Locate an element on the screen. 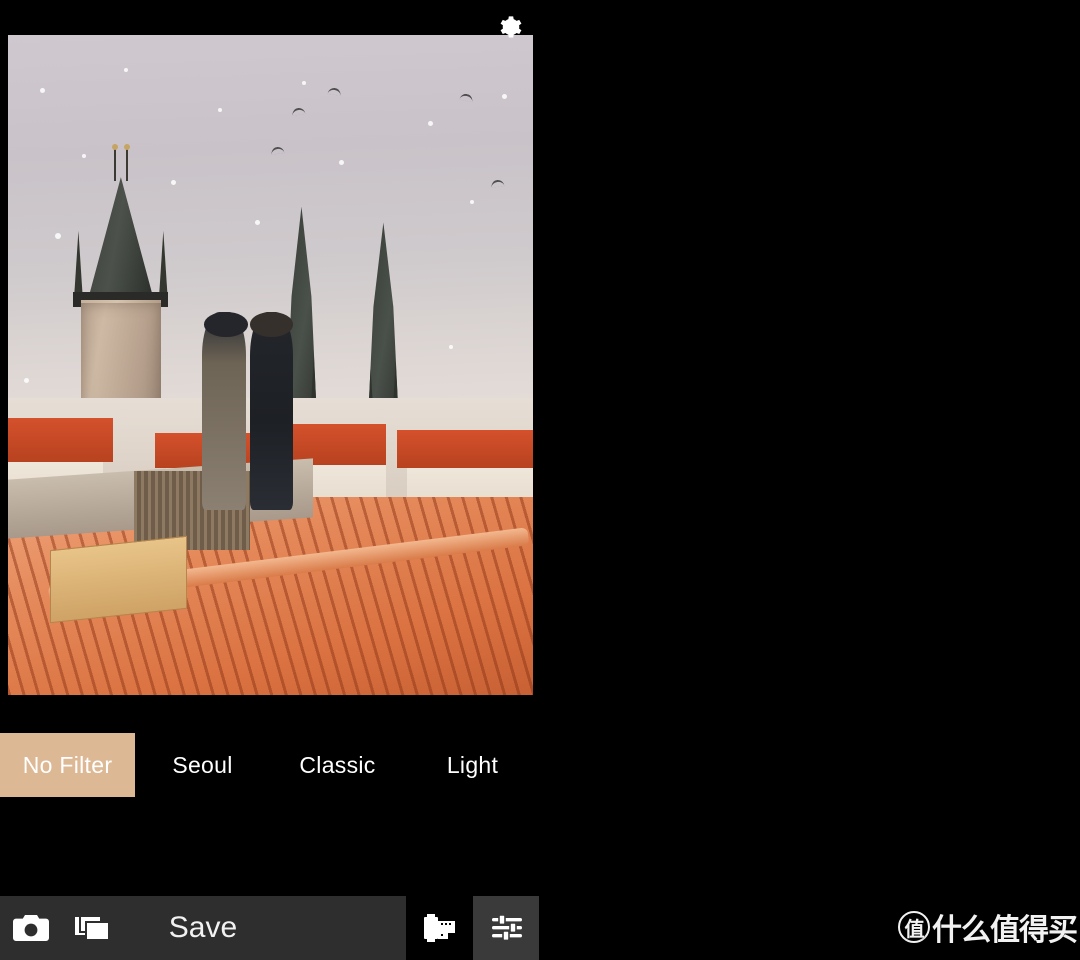  tab-label: Classic is located at coordinates (337, 764).